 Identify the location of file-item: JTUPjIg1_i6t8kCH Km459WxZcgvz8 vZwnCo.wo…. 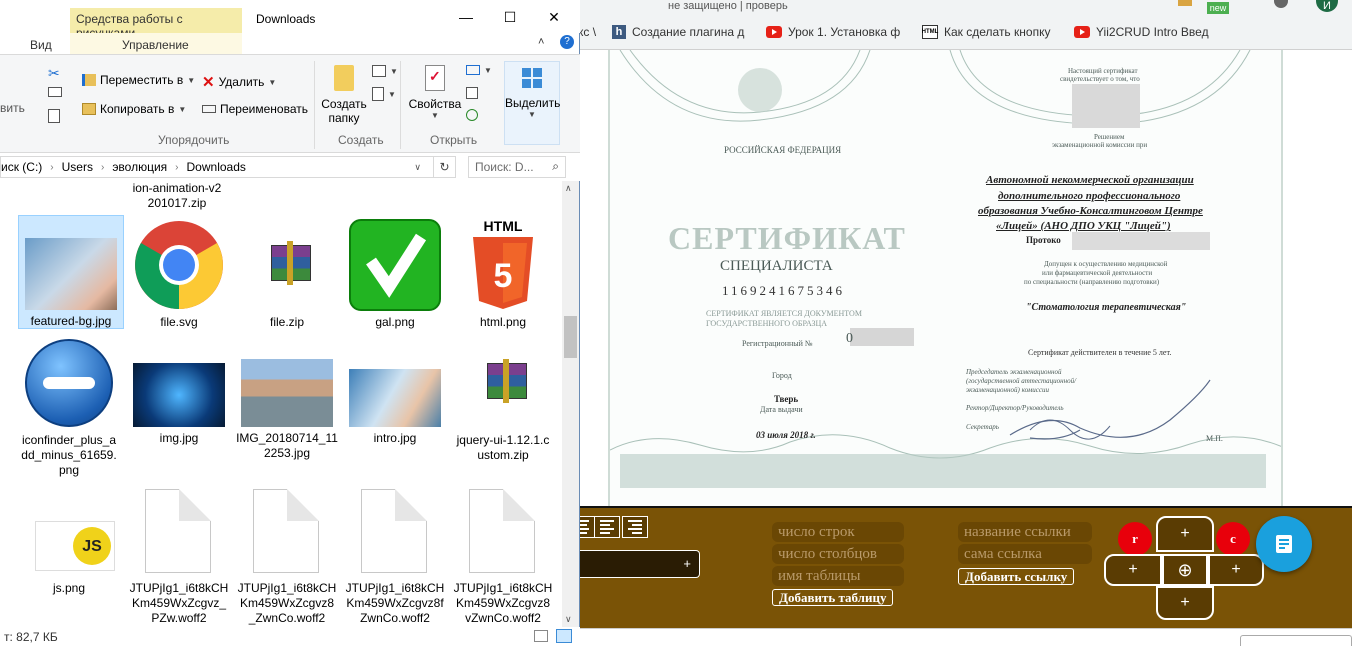
(503, 555).